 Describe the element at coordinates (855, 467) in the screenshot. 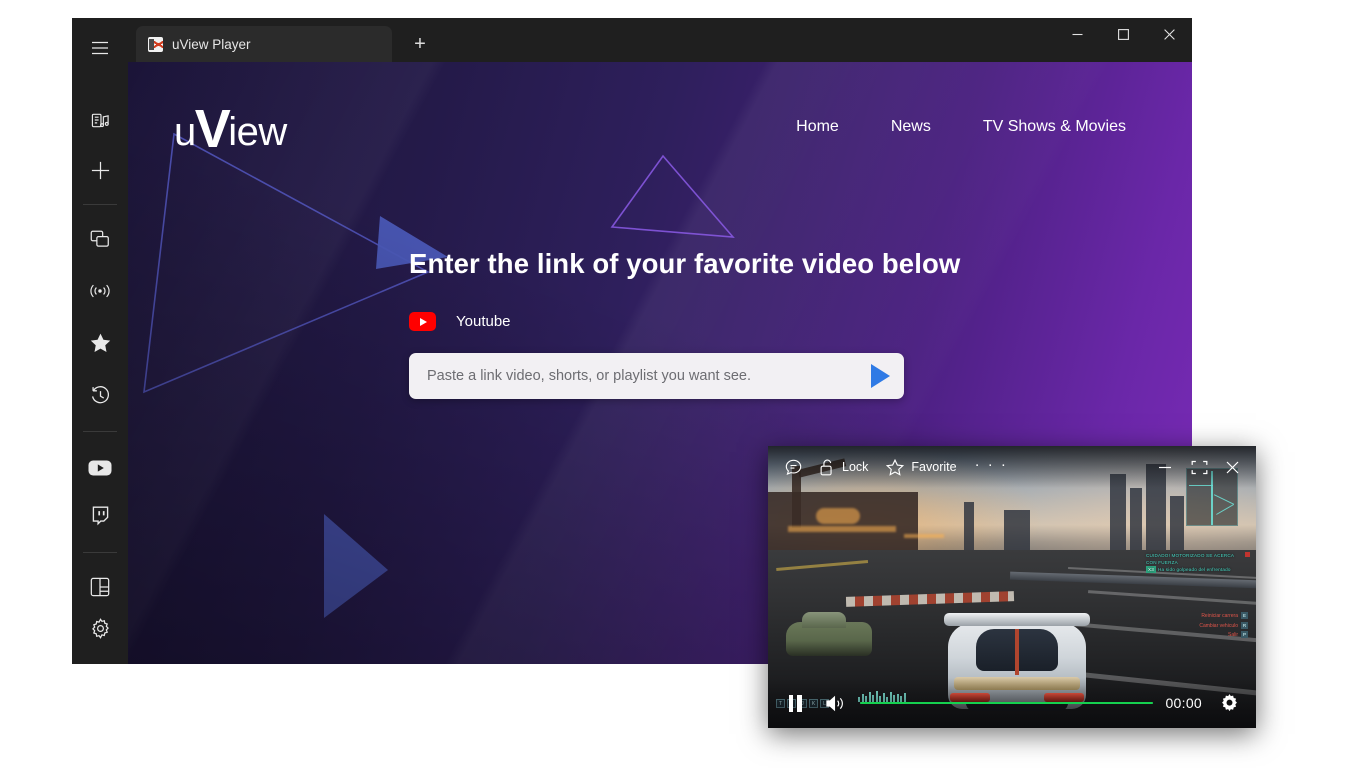

I see `lock-label: Lock` at that location.